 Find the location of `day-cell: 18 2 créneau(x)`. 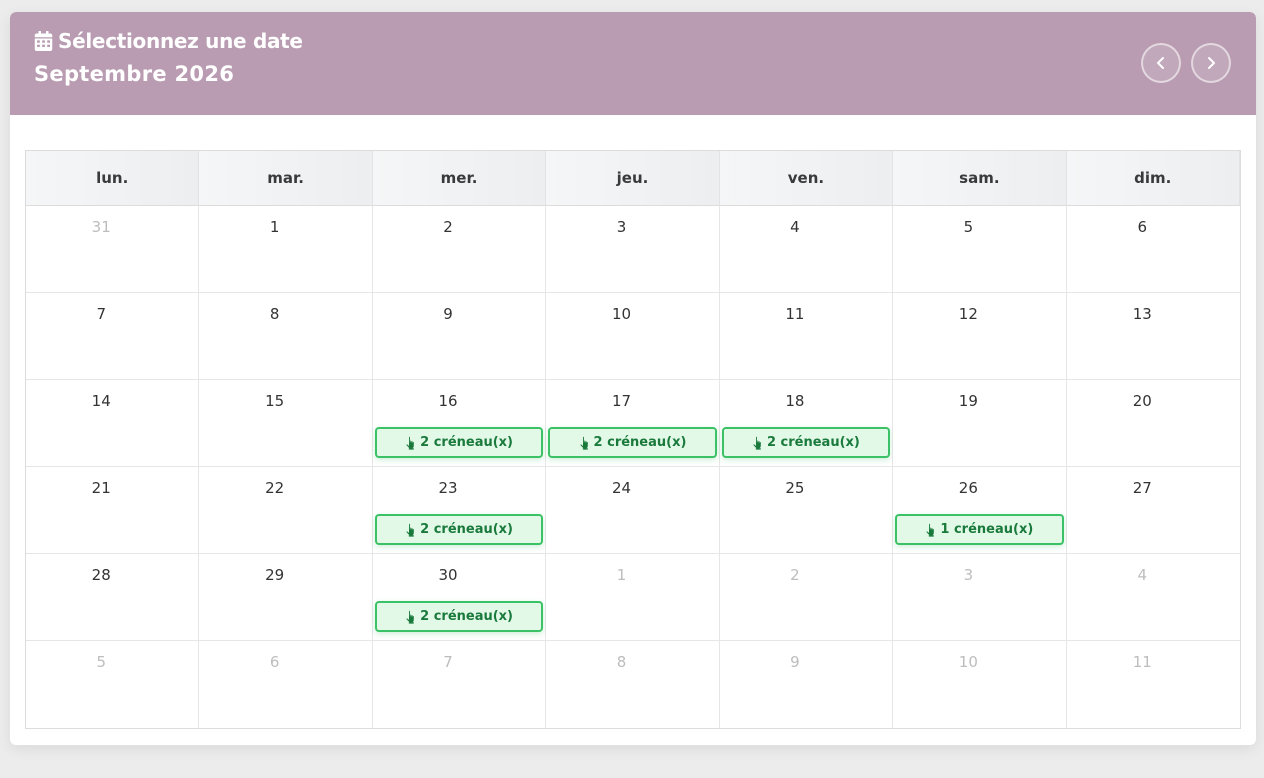

day-cell: 18 2 créneau(x) is located at coordinates (806, 423).